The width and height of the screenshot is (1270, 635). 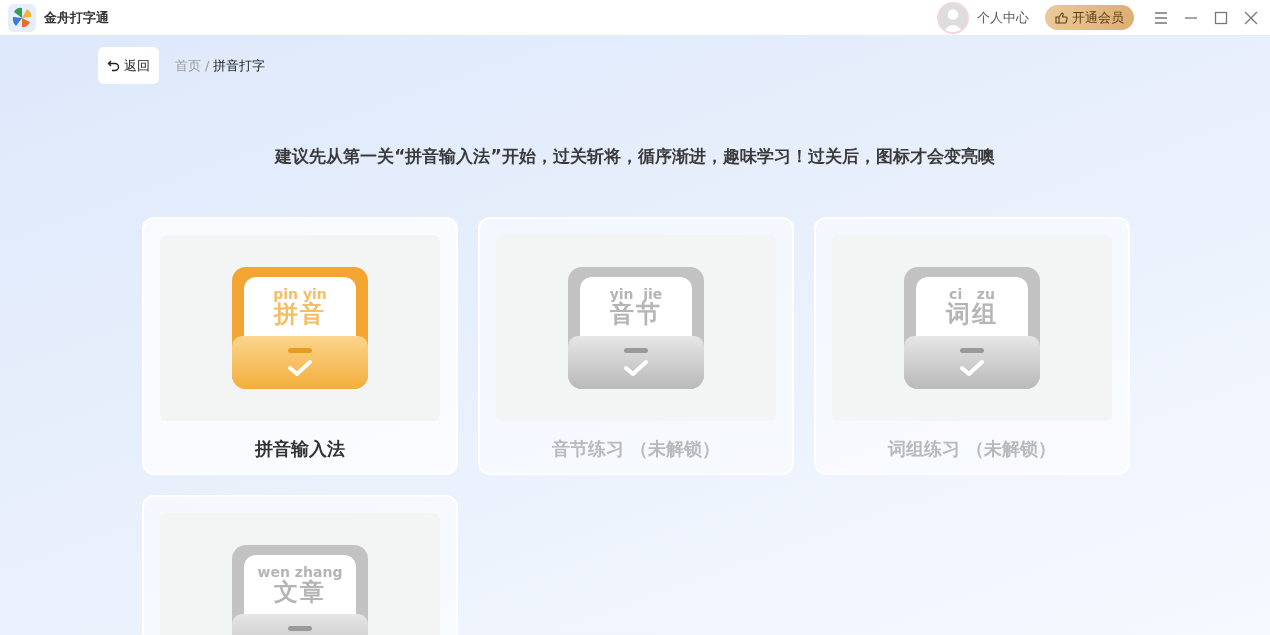 I want to click on back-button: 返回, so click(x=128, y=65).